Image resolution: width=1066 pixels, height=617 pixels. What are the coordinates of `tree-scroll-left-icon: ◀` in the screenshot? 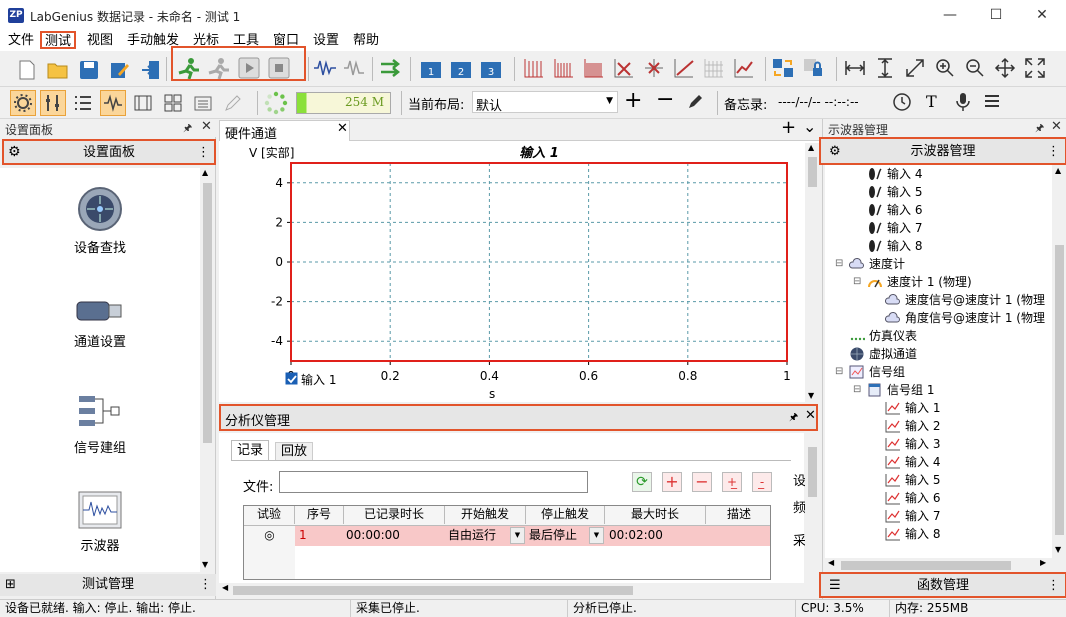 It's located at (831, 562).